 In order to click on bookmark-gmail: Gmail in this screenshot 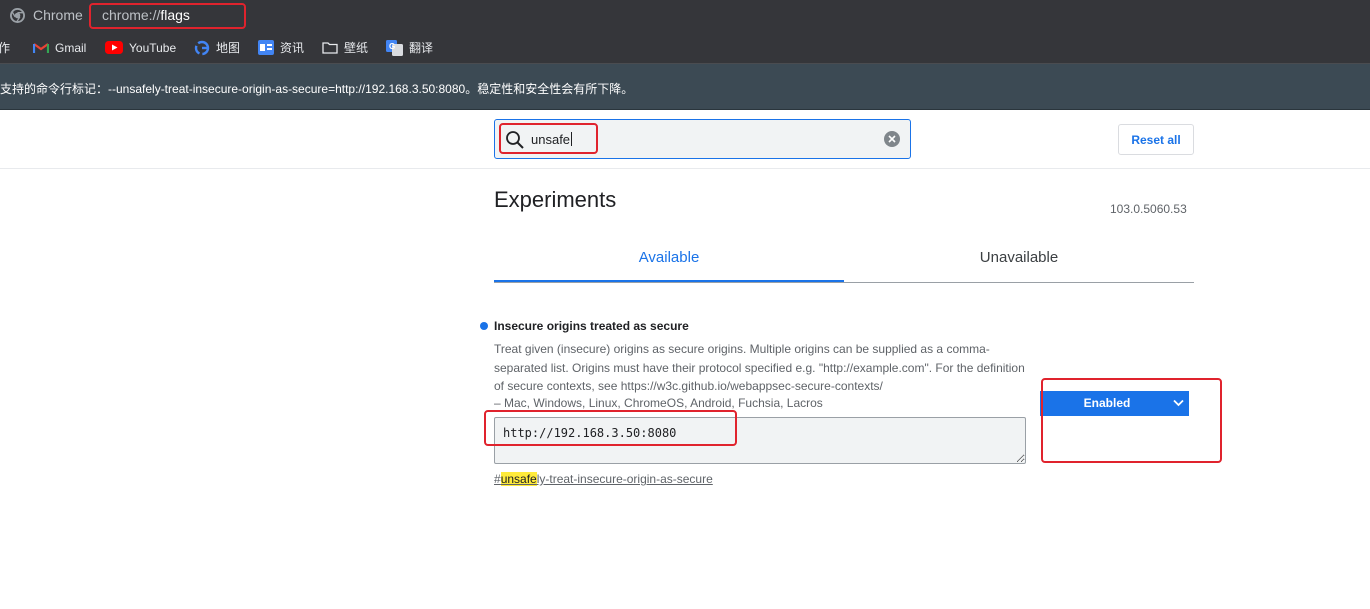, I will do `click(59, 47)`.